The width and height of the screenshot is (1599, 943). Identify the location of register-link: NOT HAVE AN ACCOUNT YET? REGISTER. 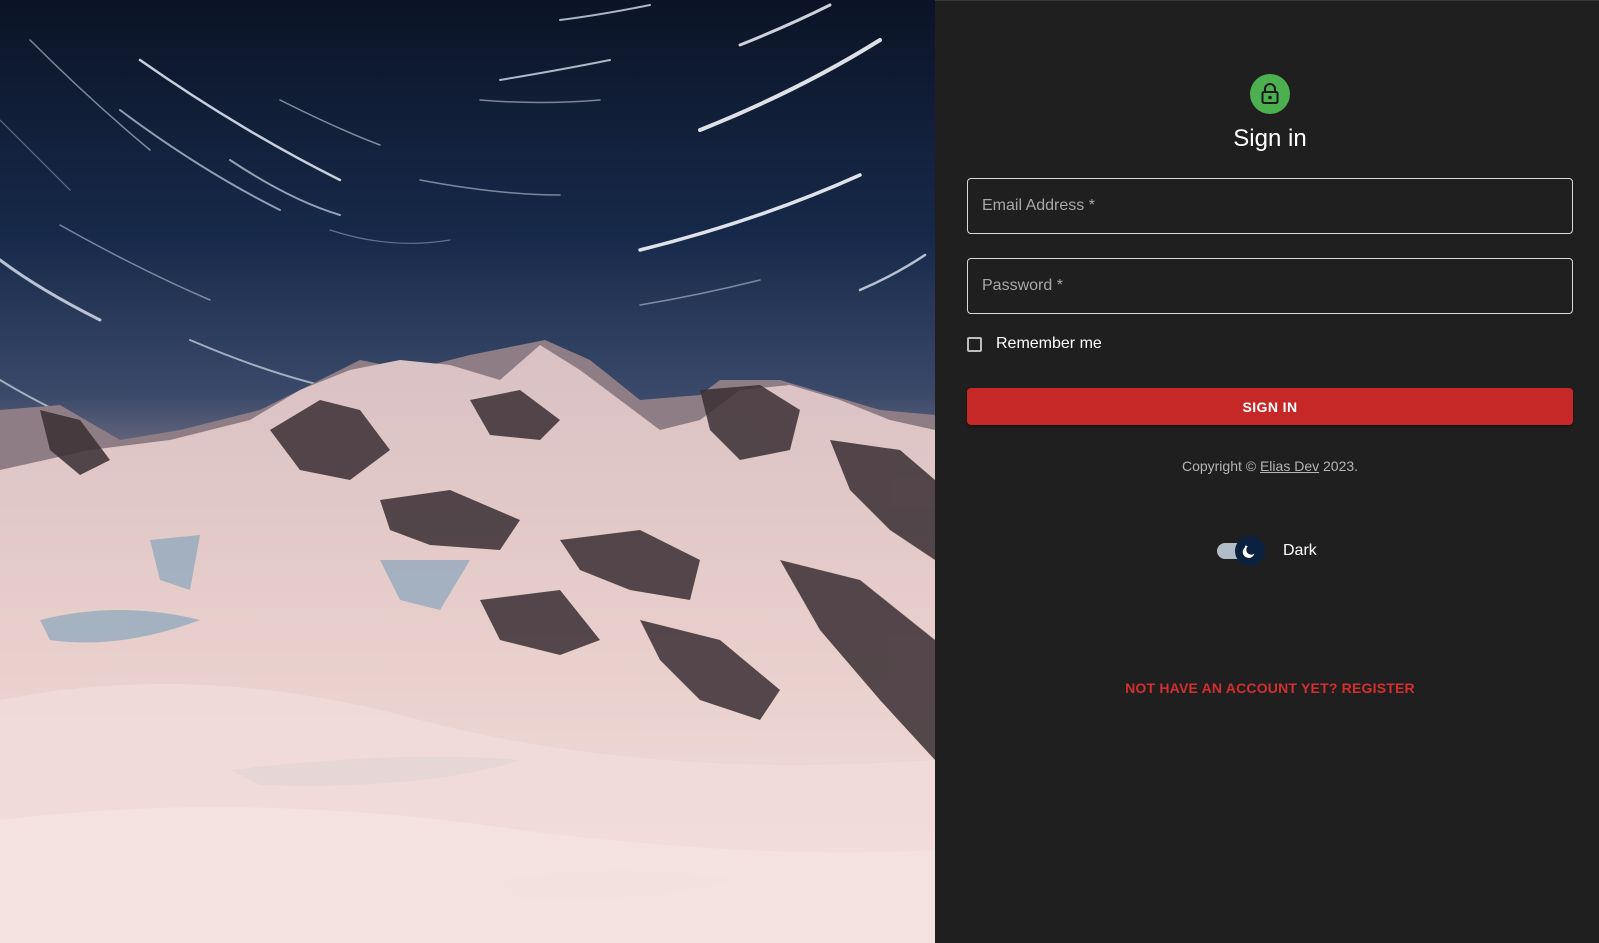
(1270, 688).